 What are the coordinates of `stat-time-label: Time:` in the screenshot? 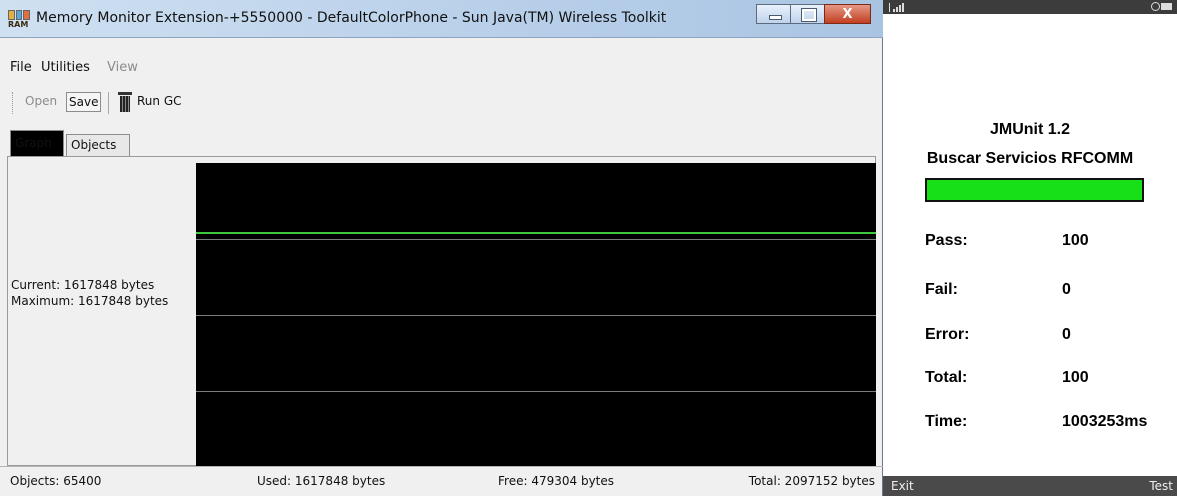 It's located at (946, 421).